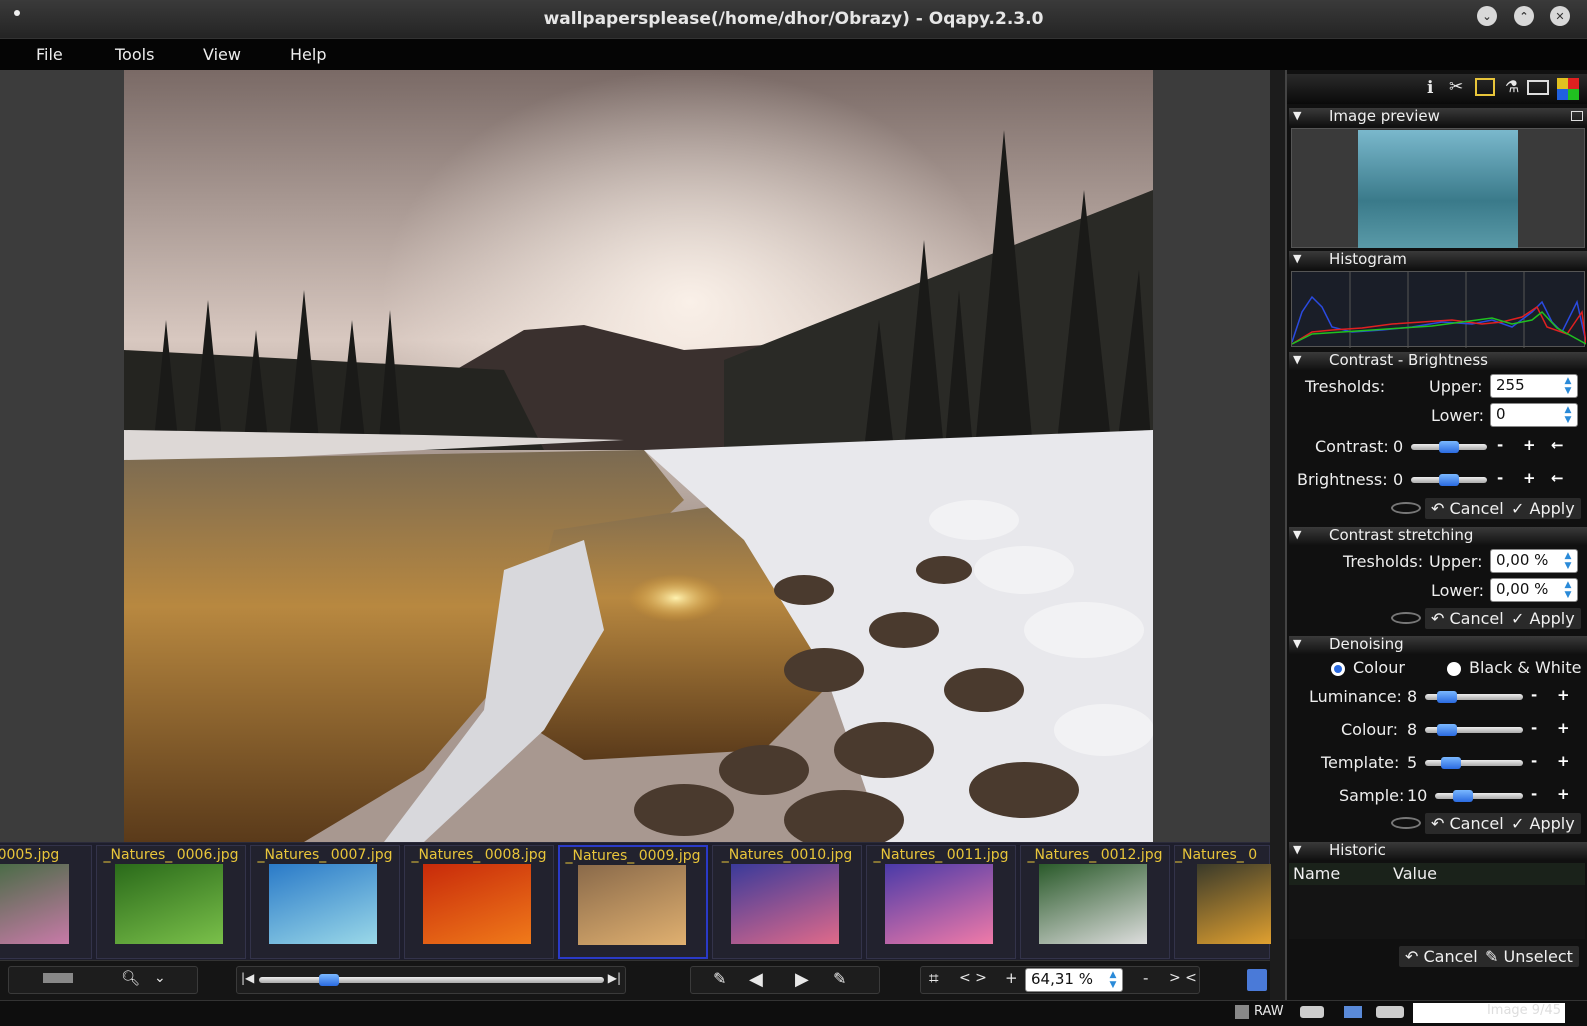 The width and height of the screenshot is (1587, 1026). What do you see at coordinates (1467, 823) in the screenshot?
I see `dn-cancel-button: ↶ Cancel` at bounding box center [1467, 823].